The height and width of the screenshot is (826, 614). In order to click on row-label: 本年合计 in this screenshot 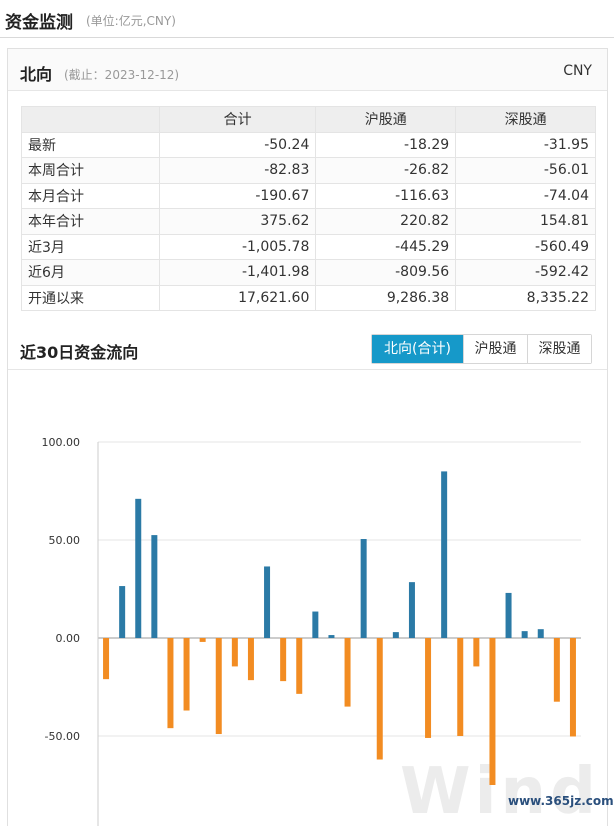, I will do `click(90, 221)`.